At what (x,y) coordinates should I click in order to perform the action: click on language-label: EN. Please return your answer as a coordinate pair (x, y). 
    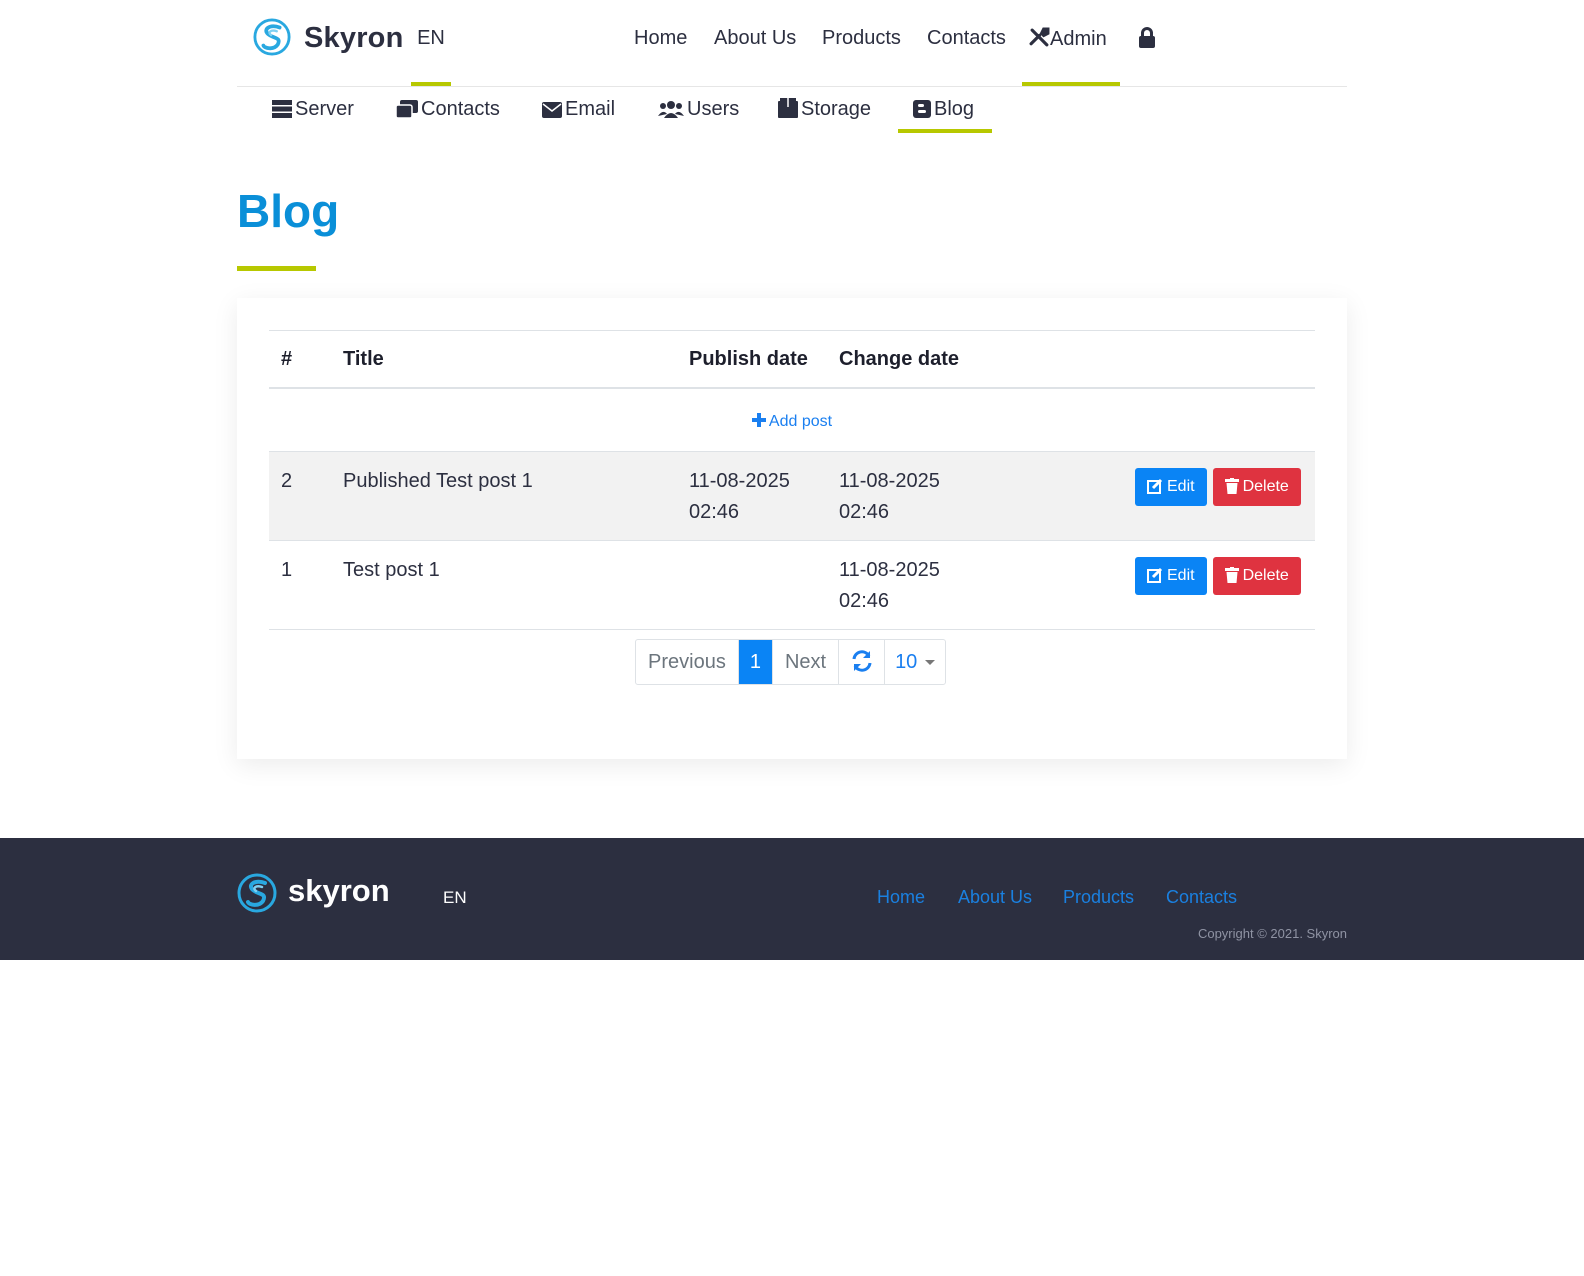
    Looking at the image, I should click on (431, 38).